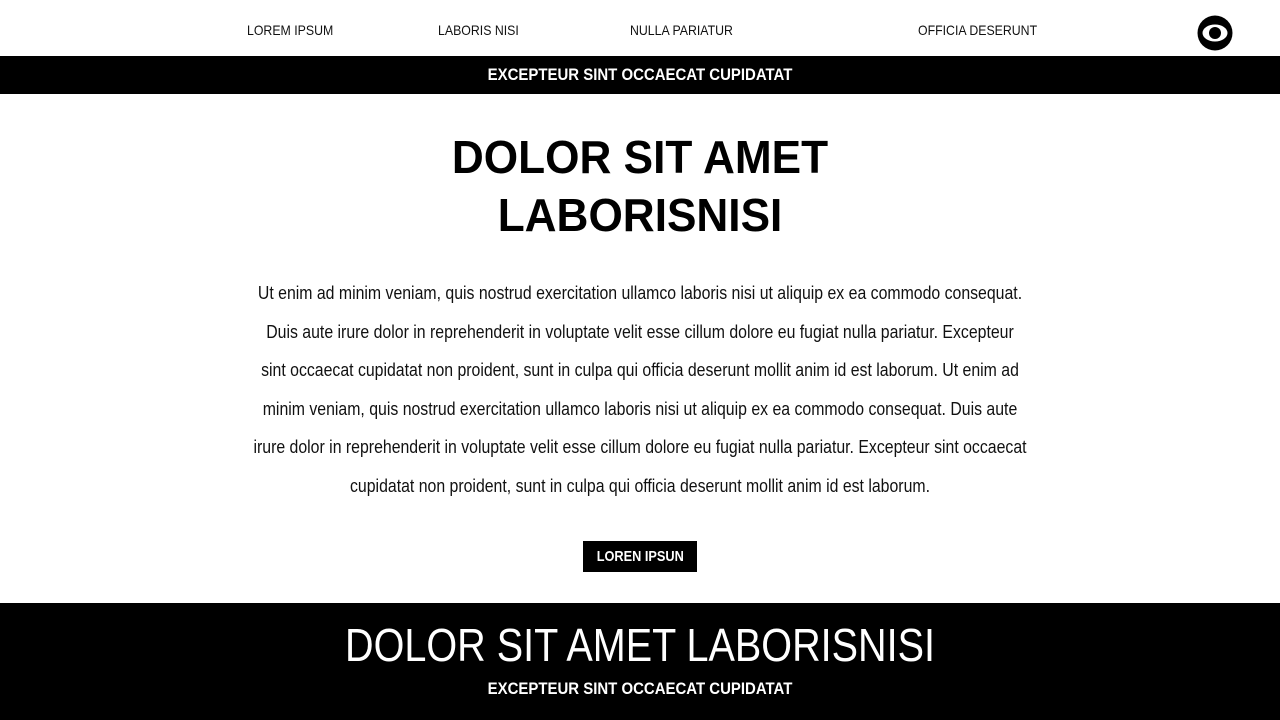  Describe the element at coordinates (478, 30) in the screenshot. I see `nav-link-laboris-nisi: LABORIS NISI` at that location.